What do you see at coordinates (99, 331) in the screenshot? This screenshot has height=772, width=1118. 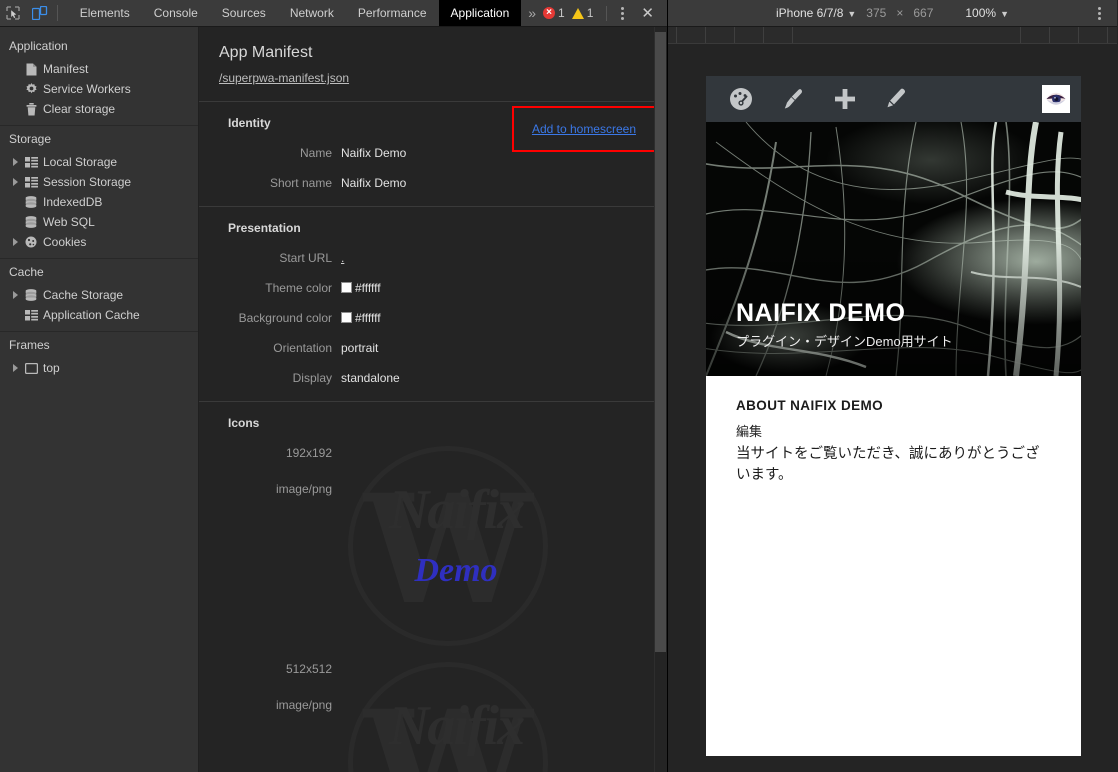 I see `sidebar-divider` at bounding box center [99, 331].